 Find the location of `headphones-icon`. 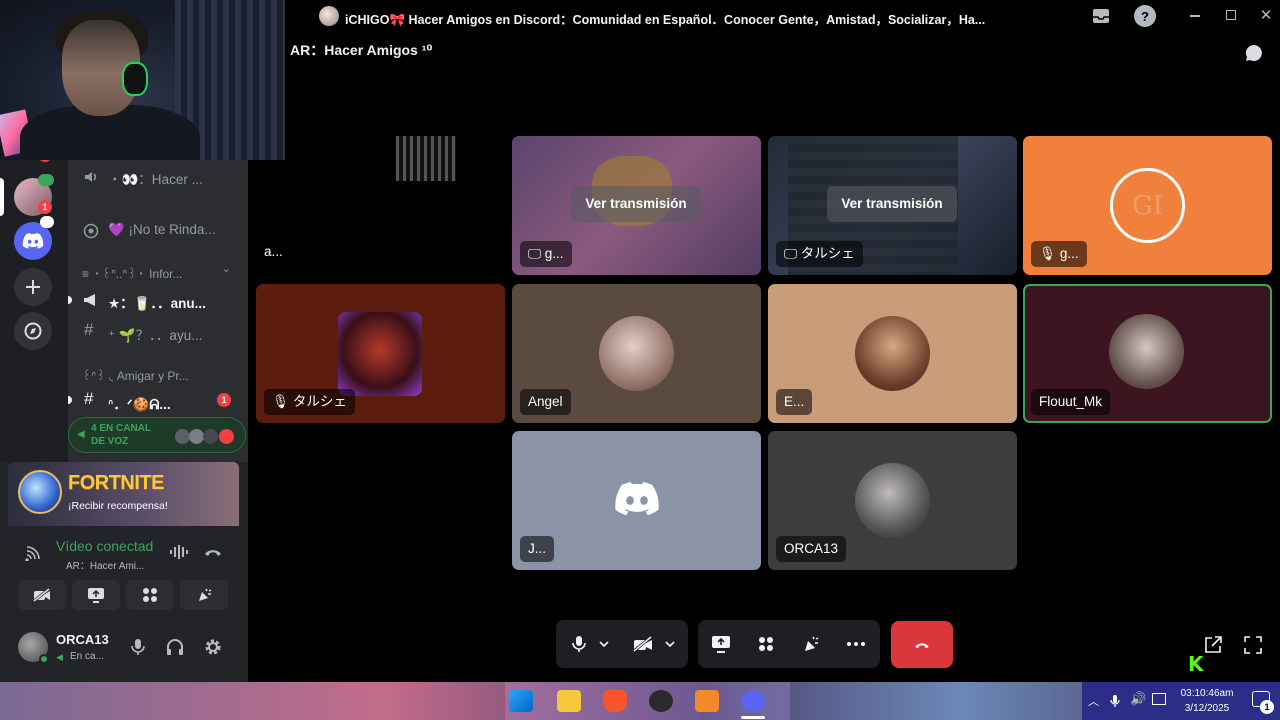

headphones-icon is located at coordinates (175, 647).